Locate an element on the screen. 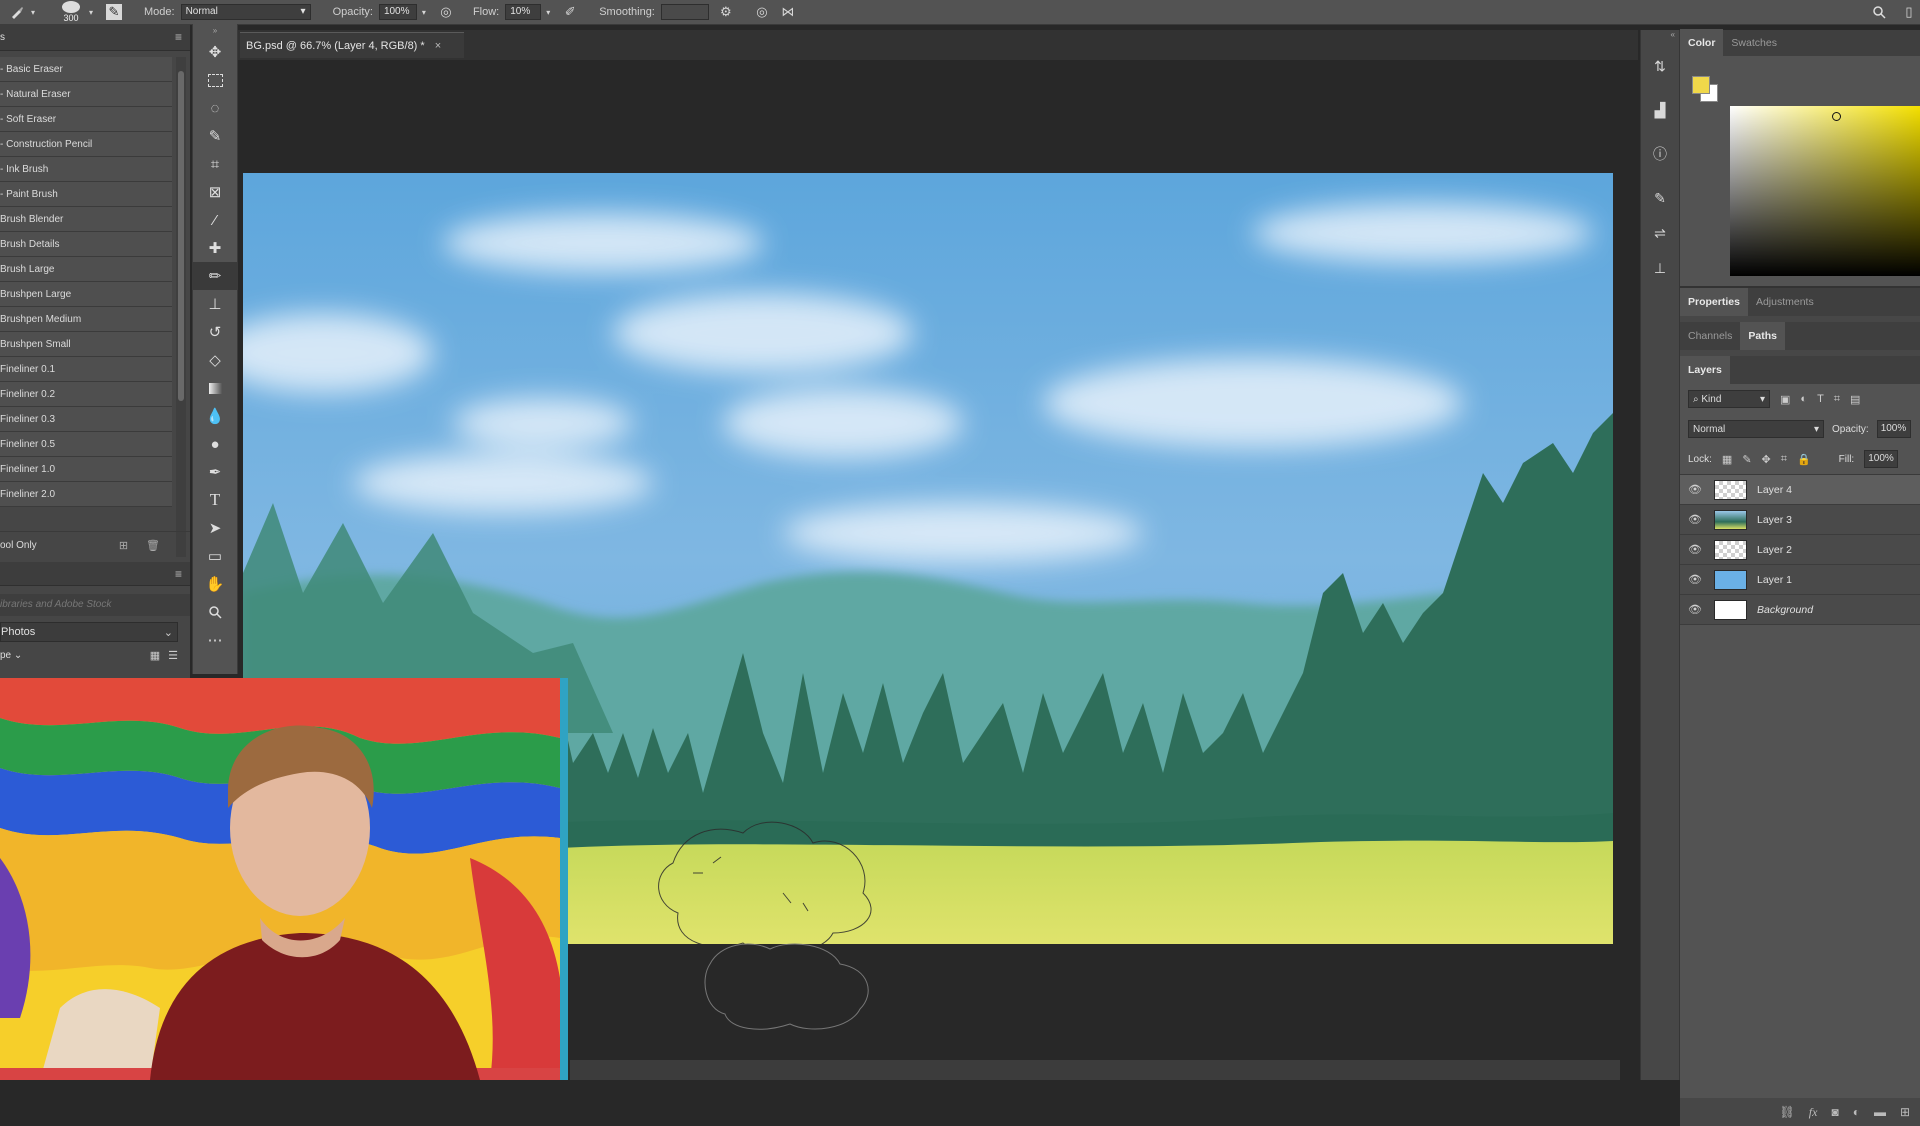  tool-only-label: ool Only is located at coordinates (18, 545).